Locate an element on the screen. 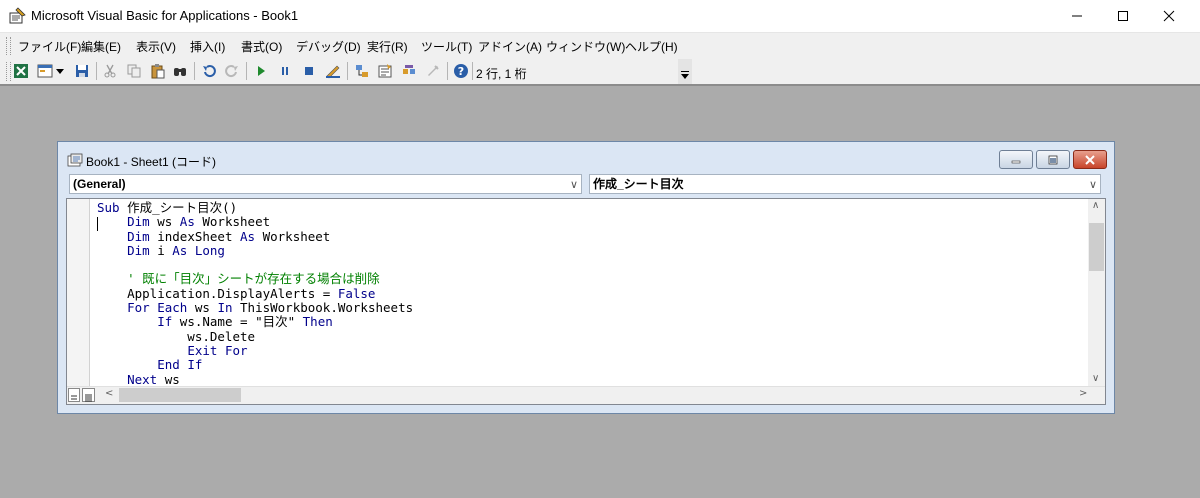 This screenshot has width=1200, height=498. find-button is located at coordinates (180, 71).